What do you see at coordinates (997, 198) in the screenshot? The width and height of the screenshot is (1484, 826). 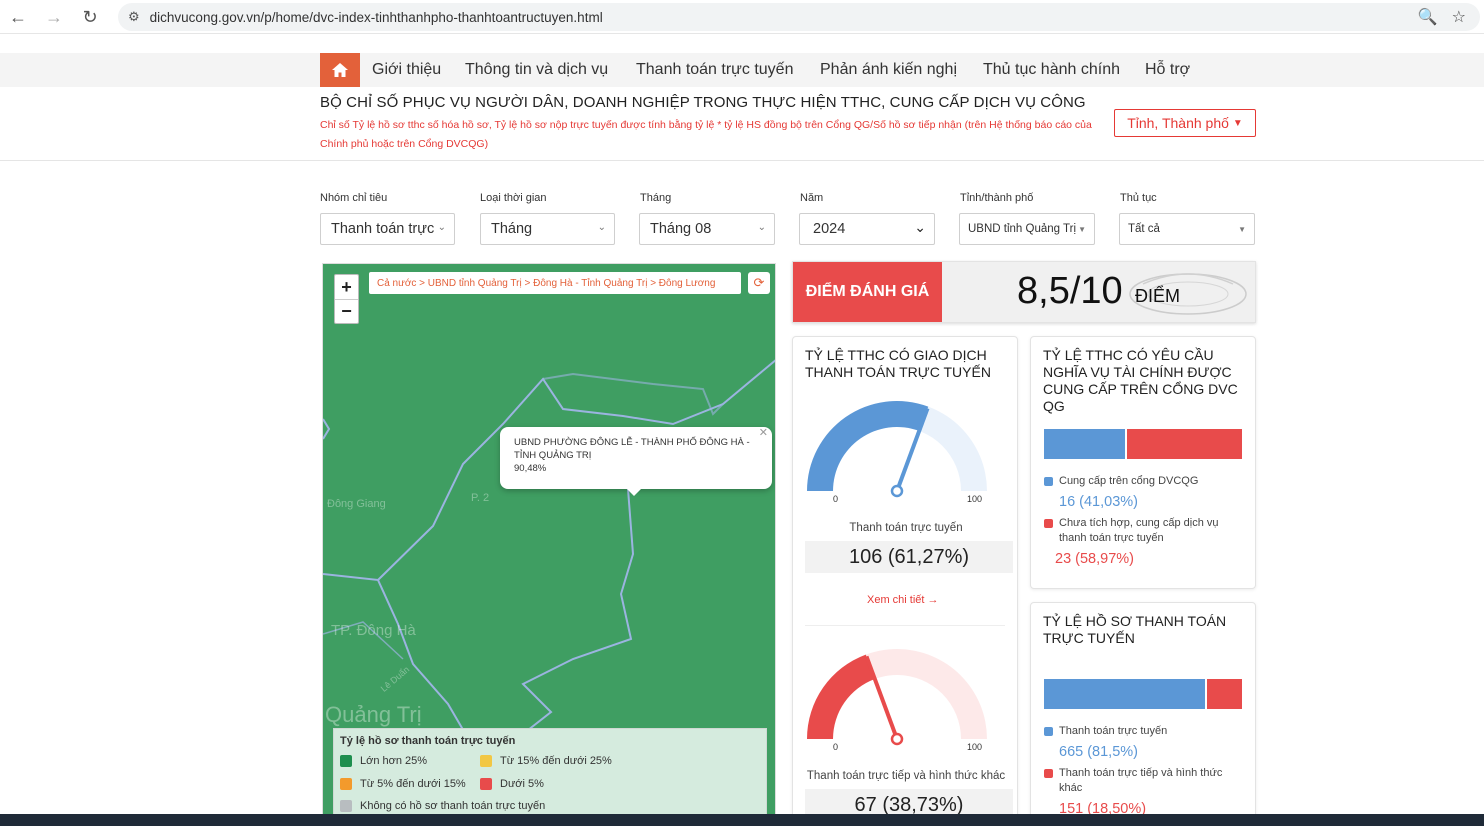 I see `filter-label-tinh: Tỉnh/thành phố` at bounding box center [997, 198].